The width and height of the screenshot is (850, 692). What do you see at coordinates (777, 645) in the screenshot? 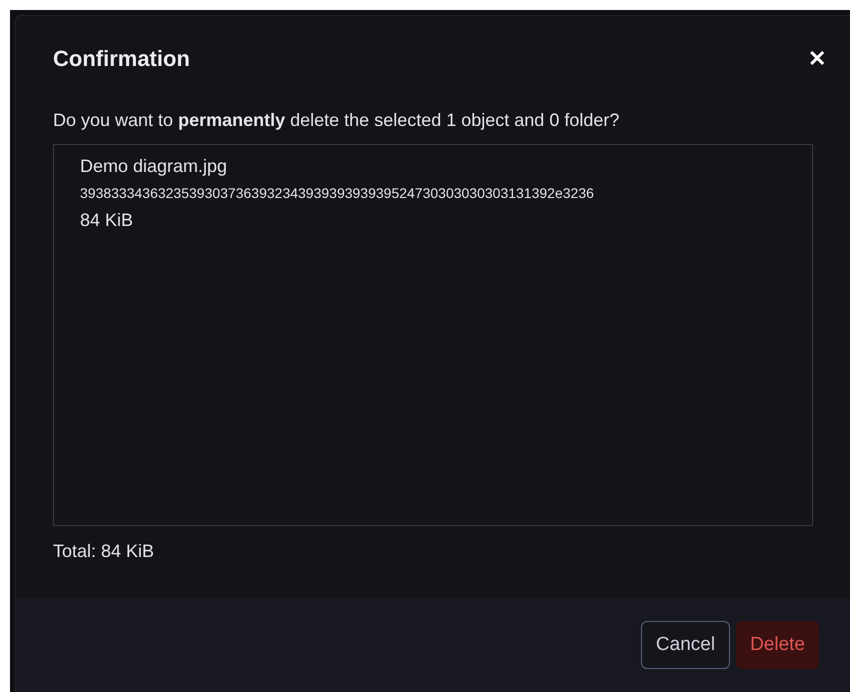
I see `delete-button: Delete` at bounding box center [777, 645].